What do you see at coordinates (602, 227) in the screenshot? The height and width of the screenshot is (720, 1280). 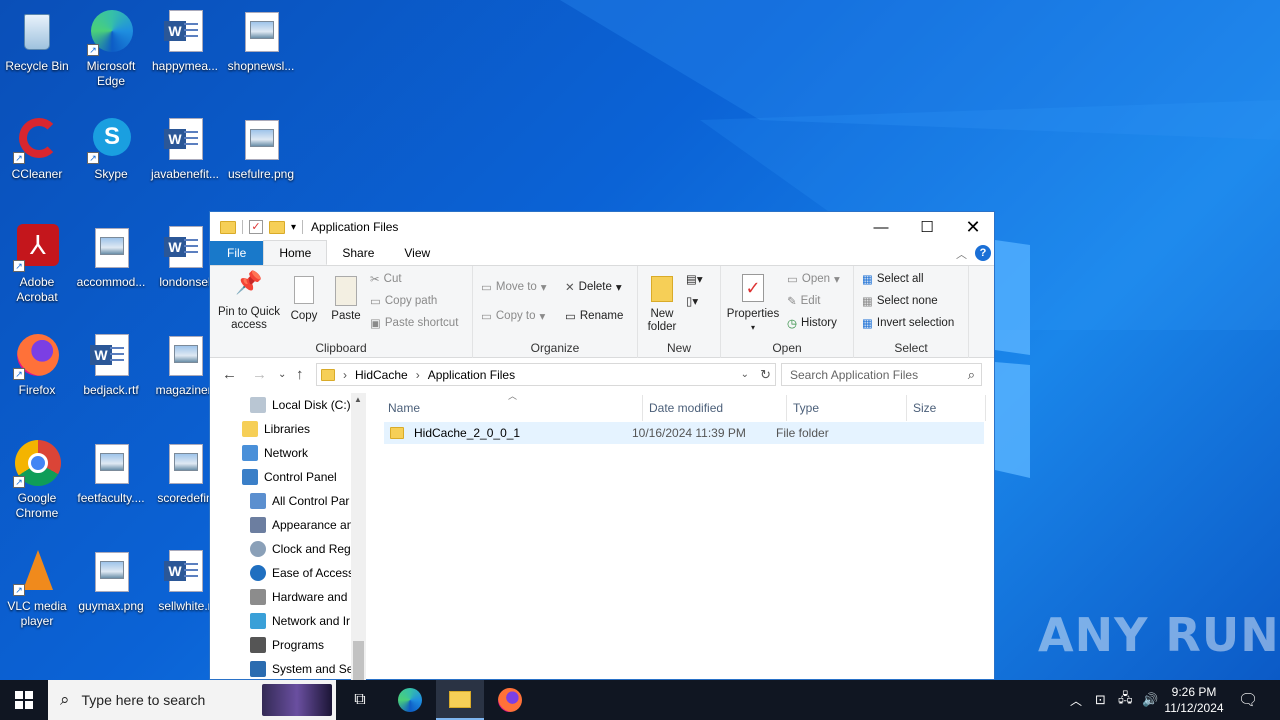 I see `title-bar: ✓ ▾ Application Files — ☐ ✕` at bounding box center [602, 227].